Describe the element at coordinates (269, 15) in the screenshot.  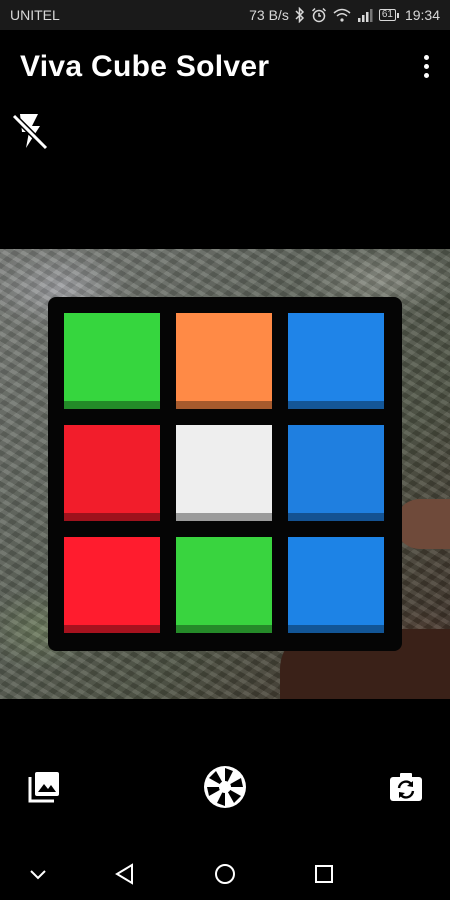
I see `net-speed: 73 B/s` at that location.